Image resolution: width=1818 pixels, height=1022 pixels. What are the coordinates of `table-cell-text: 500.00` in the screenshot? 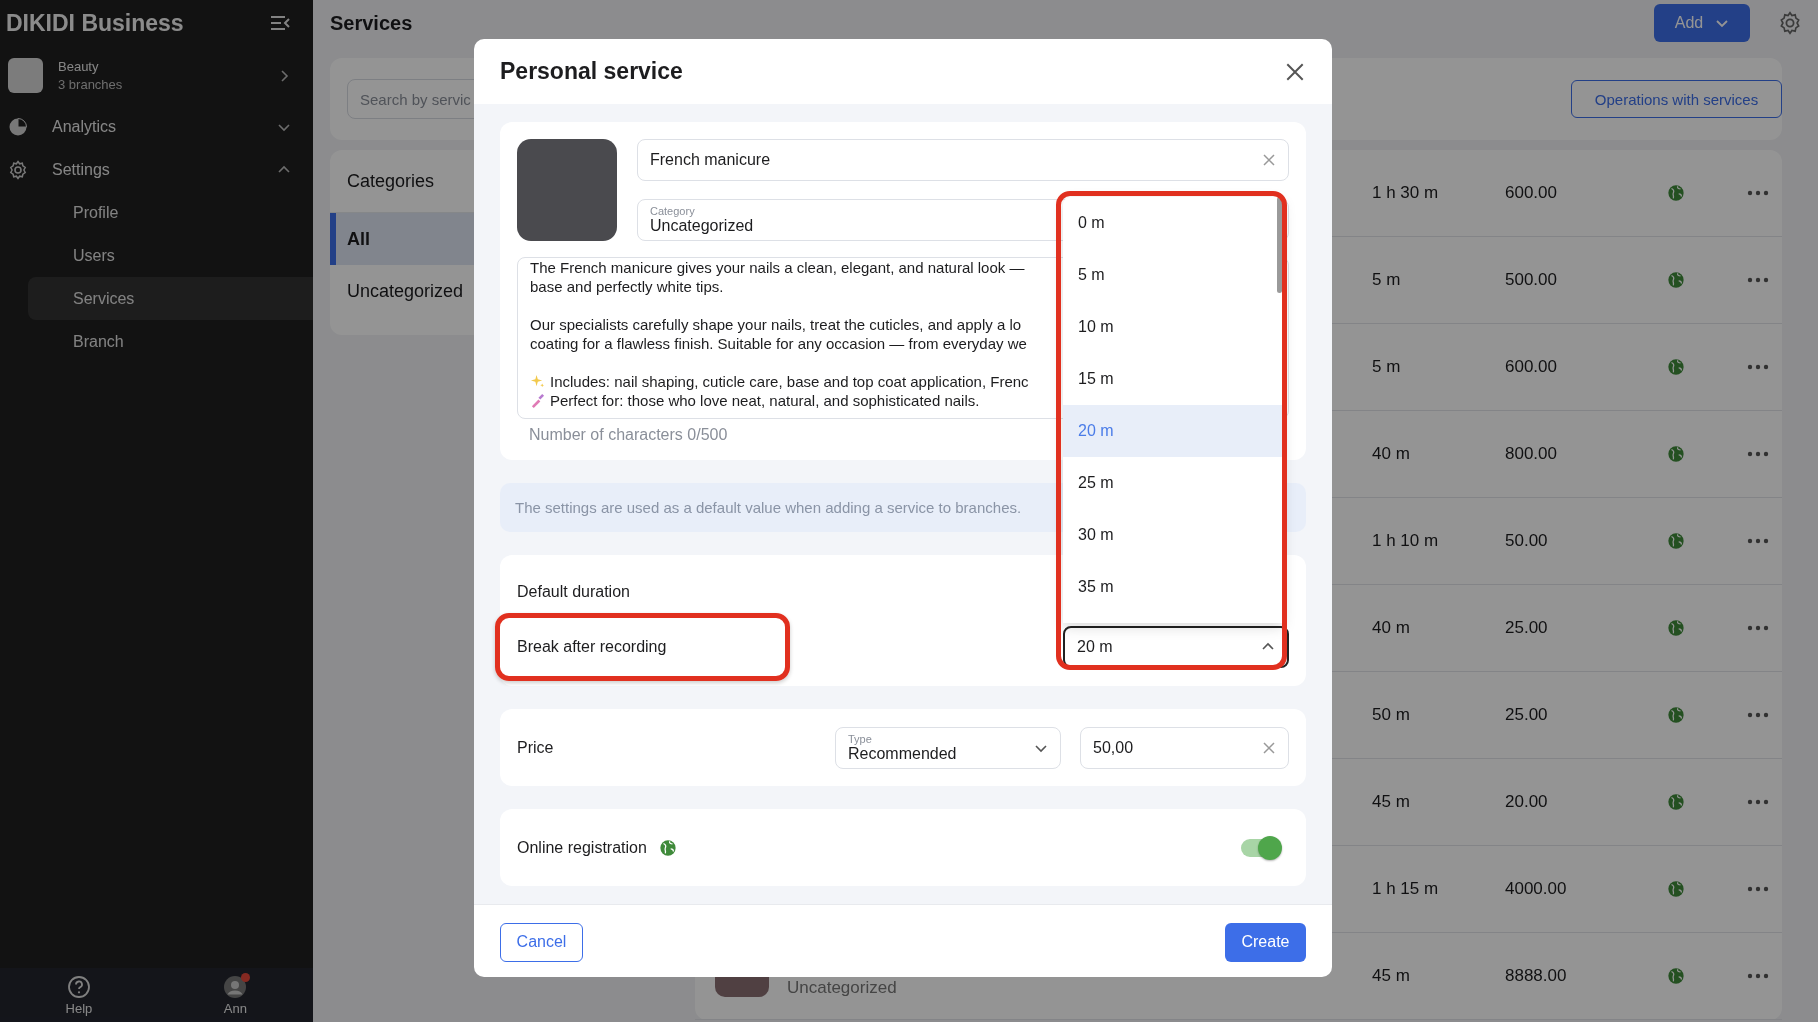 It's located at (1531, 280).